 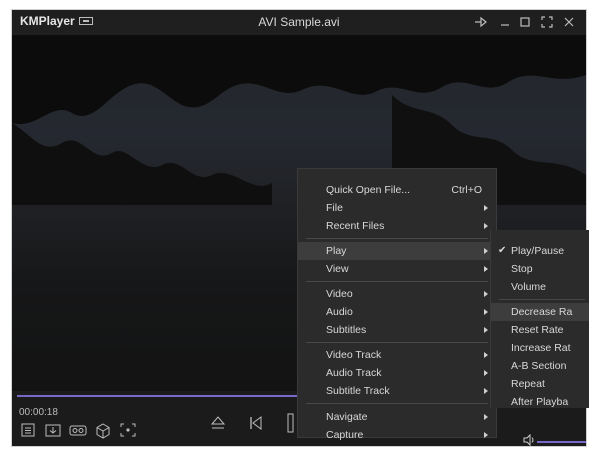 What do you see at coordinates (540, 251) in the screenshot?
I see `submenu-item-play-pause: ✔ Play/Pause` at bounding box center [540, 251].